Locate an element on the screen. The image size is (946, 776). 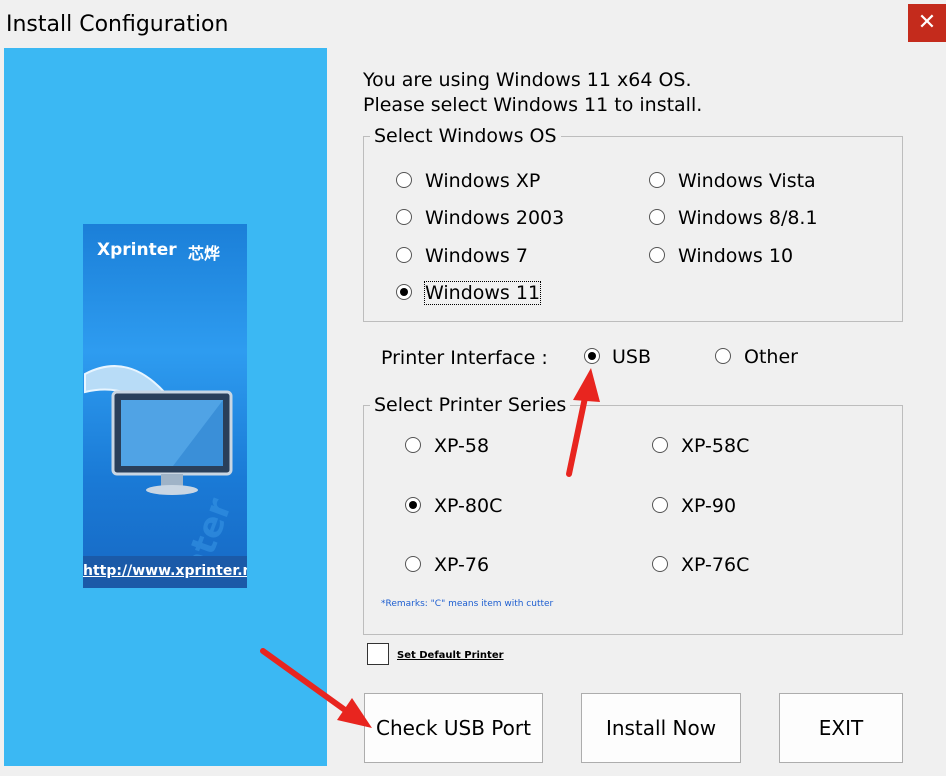
os-select-hint: Please select Windows 11 to install. is located at coordinates (533, 105).